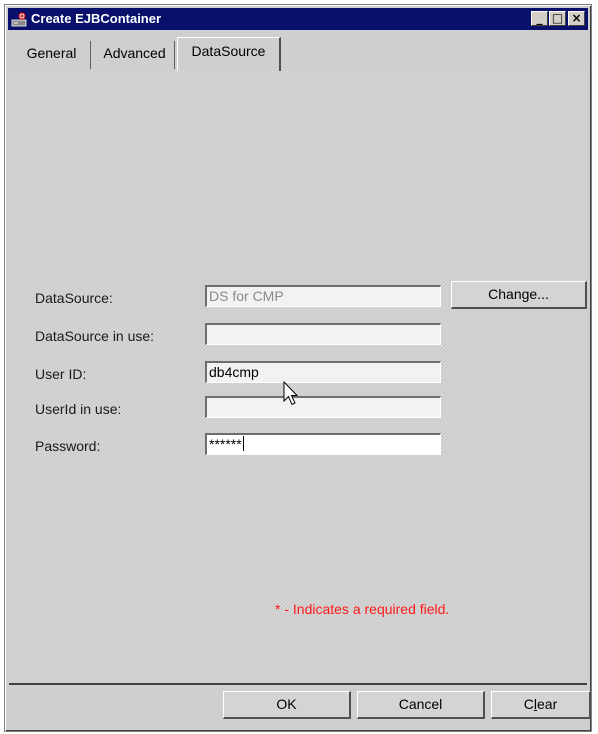  What do you see at coordinates (74, 298) in the screenshot?
I see `datasource-label: DataSource:` at bounding box center [74, 298].